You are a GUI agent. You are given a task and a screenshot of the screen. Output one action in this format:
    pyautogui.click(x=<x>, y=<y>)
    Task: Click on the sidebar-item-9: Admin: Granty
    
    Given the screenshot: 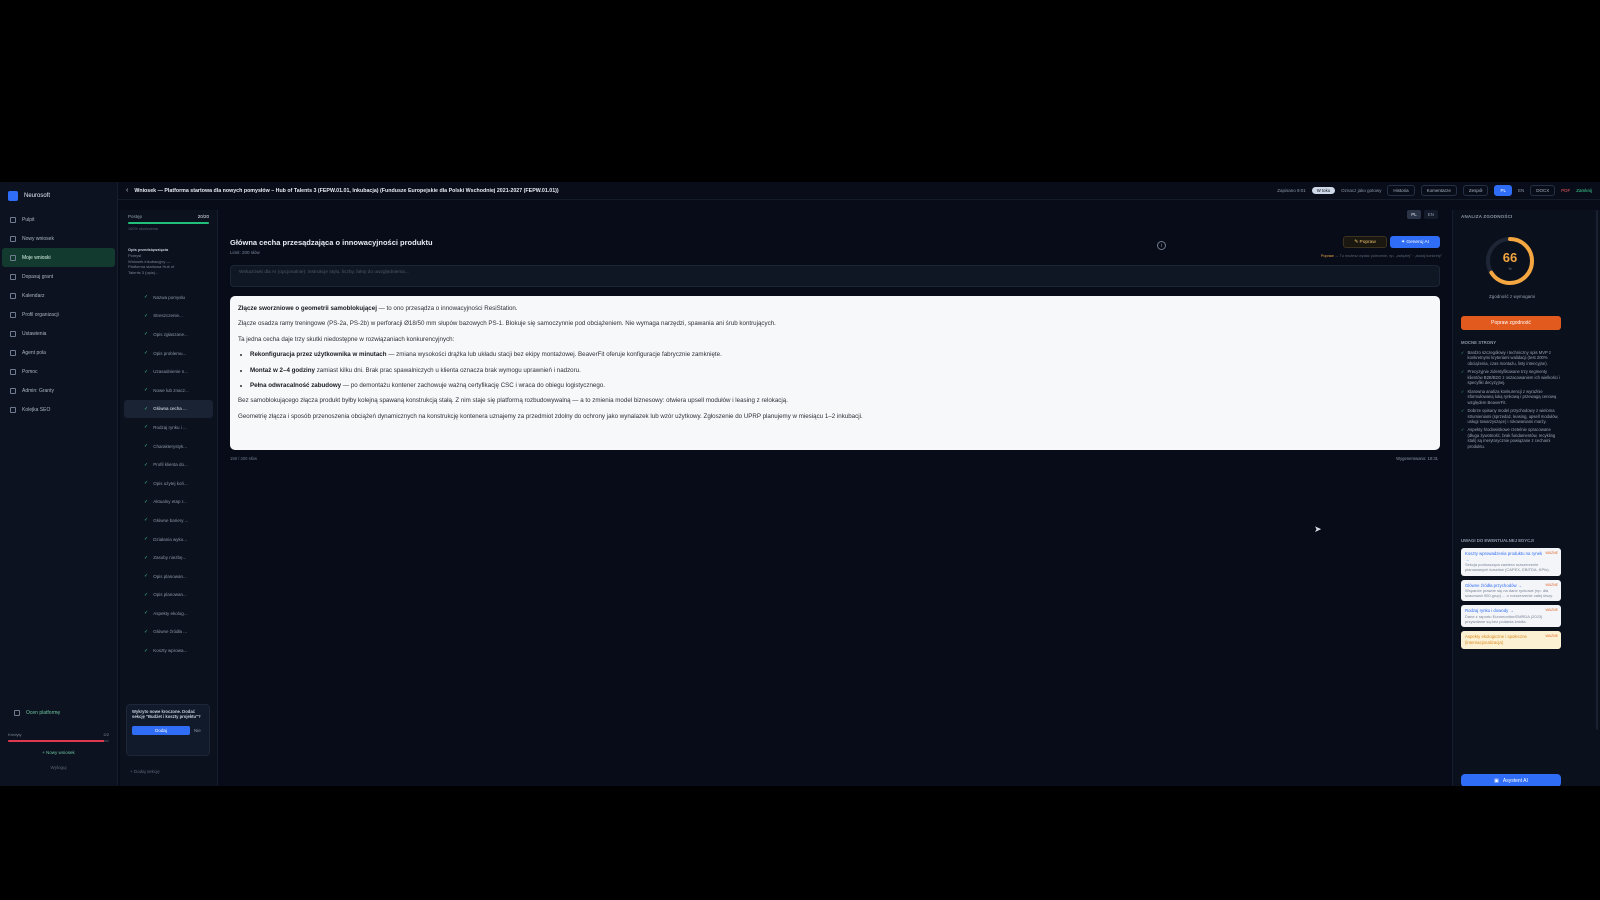 What is the action you would take?
    pyautogui.click(x=58, y=390)
    